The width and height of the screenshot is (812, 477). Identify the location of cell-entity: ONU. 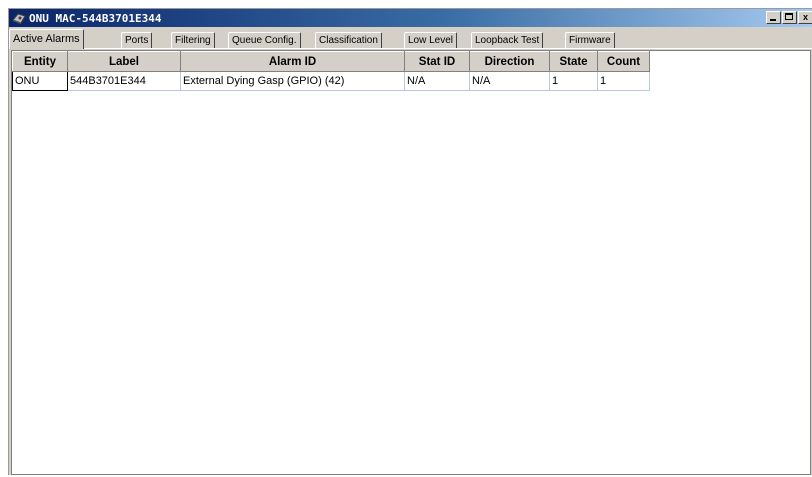
(40, 81).